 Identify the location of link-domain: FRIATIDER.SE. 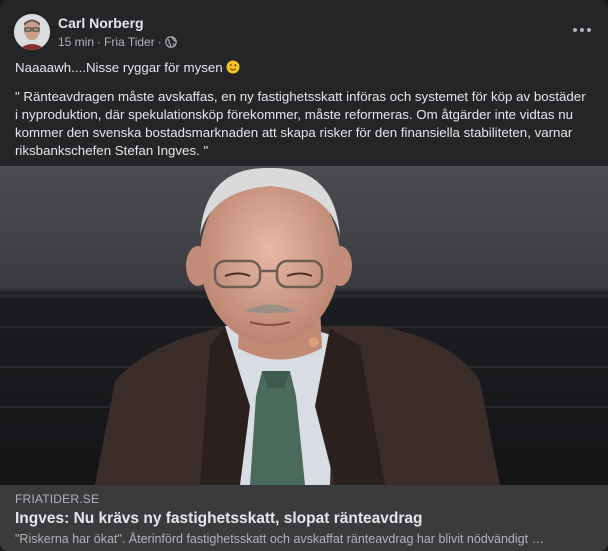
(57, 499).